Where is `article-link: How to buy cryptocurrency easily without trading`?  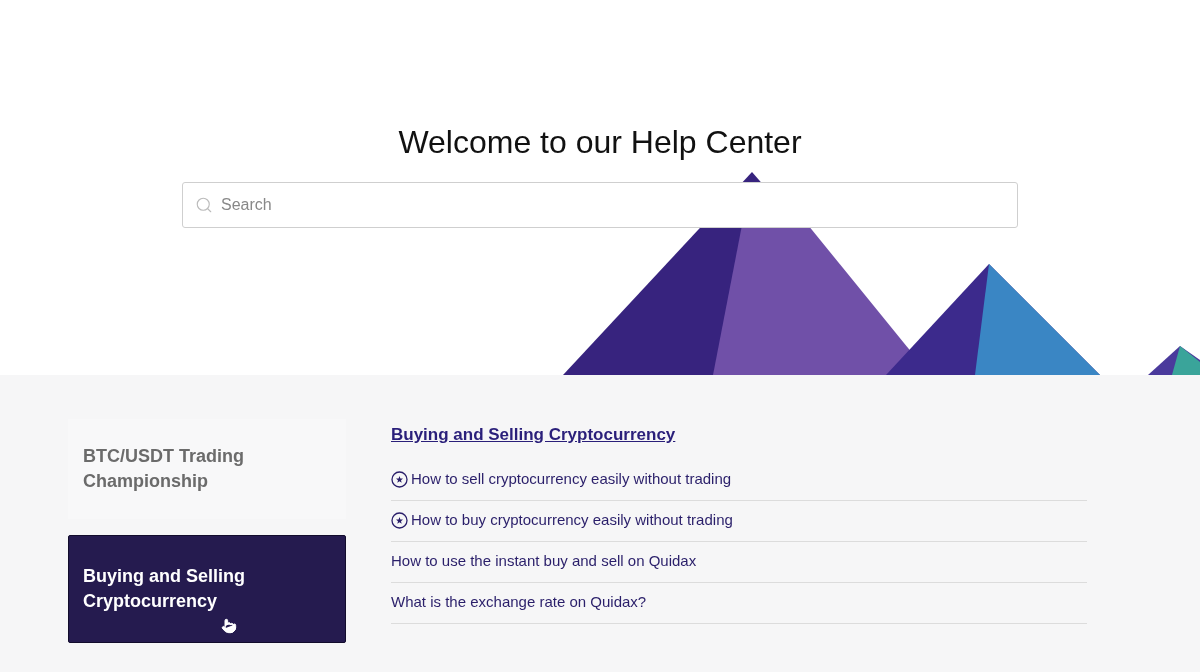 article-link: How to buy cryptocurrency easily without trading is located at coordinates (572, 520).